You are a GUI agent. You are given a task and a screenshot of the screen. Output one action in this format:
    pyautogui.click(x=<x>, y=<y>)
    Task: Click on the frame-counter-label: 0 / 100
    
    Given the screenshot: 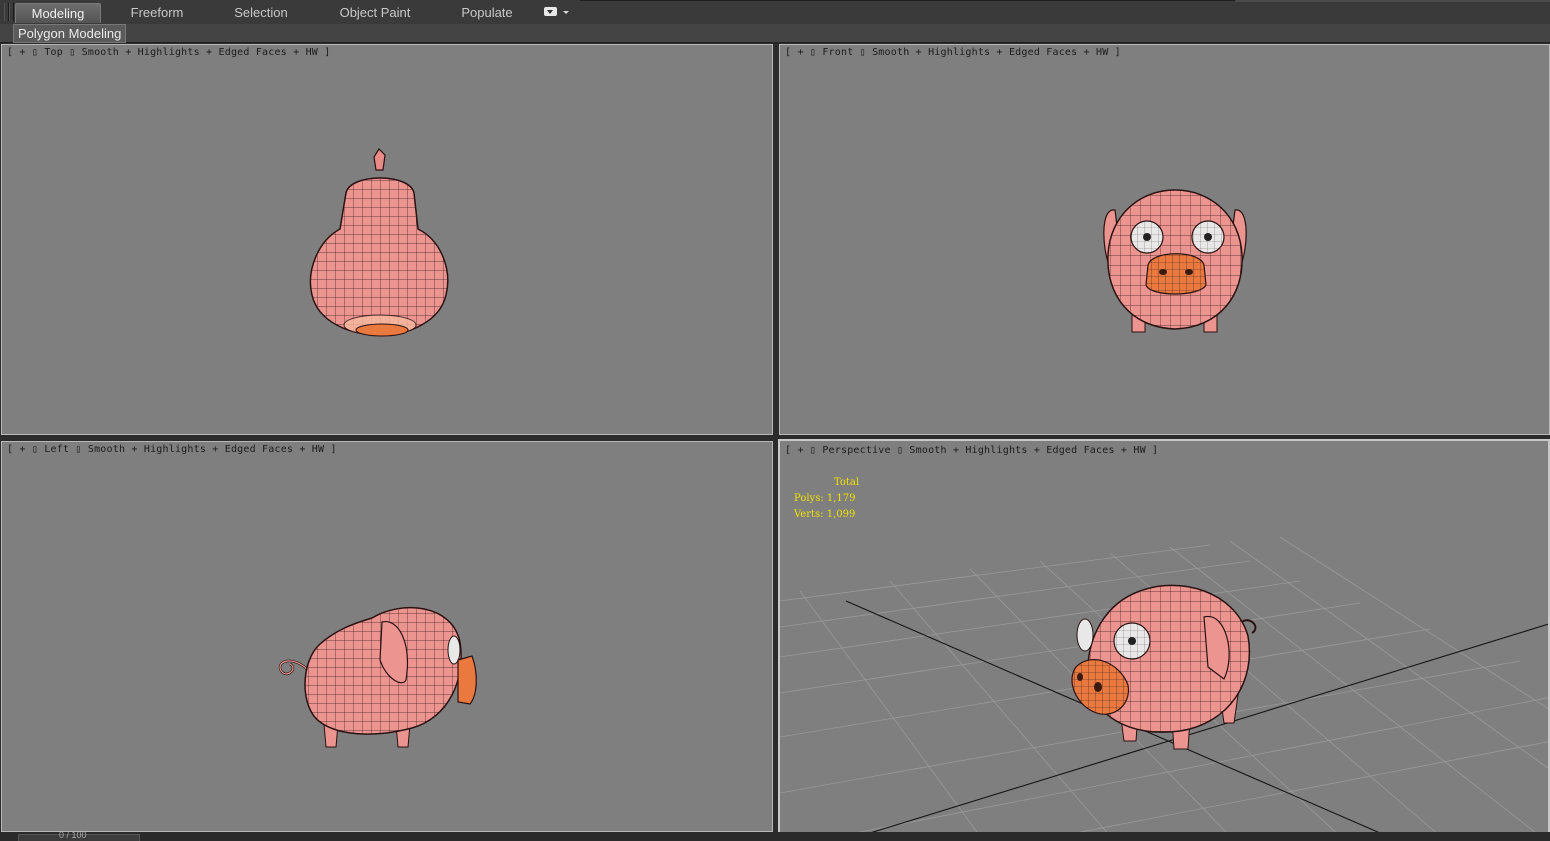 What is the action you would take?
    pyautogui.click(x=73, y=835)
    